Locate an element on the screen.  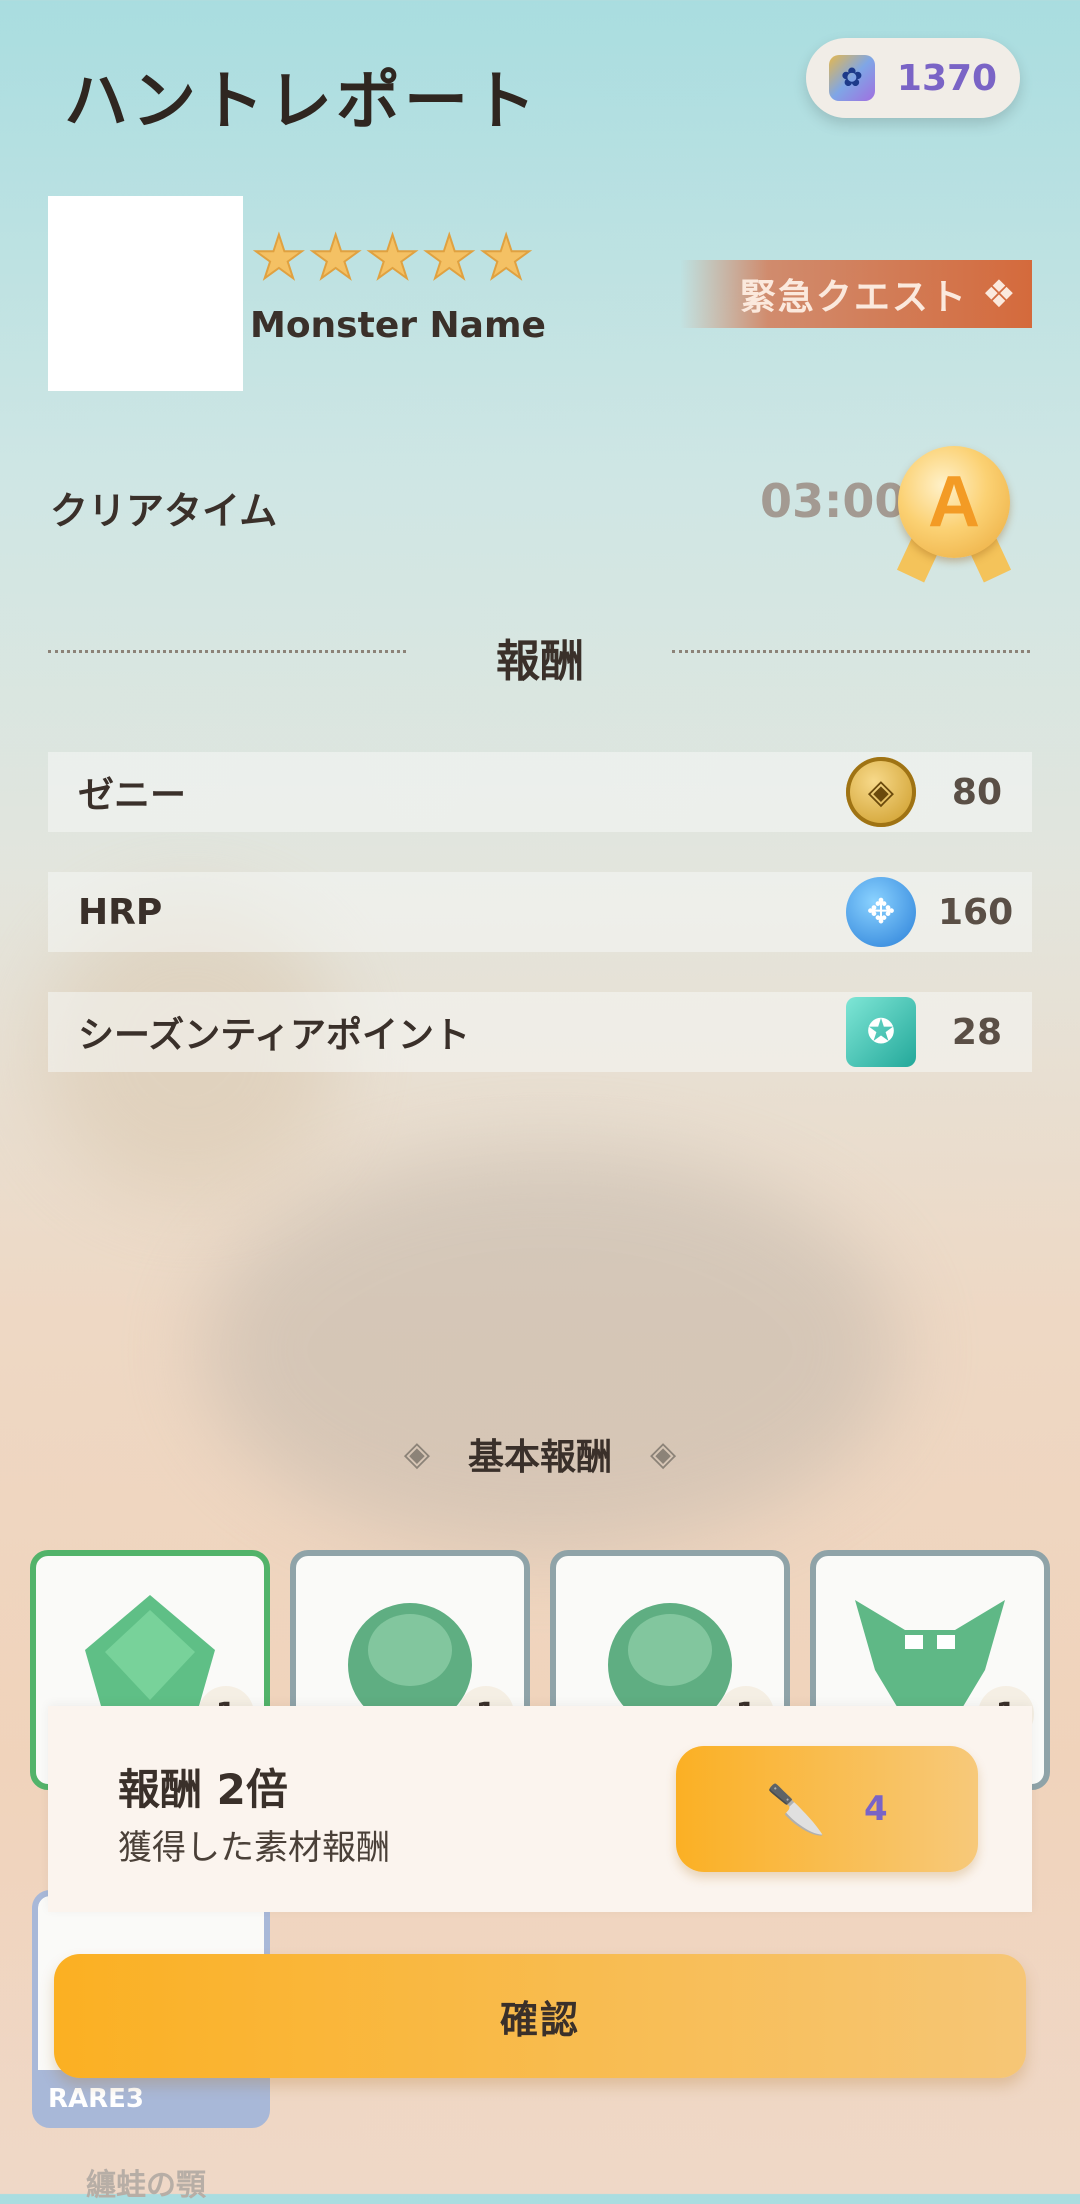
reward-row-season-points: シーズンティアポイント ✪ 28 is located at coordinates (540, 1032).